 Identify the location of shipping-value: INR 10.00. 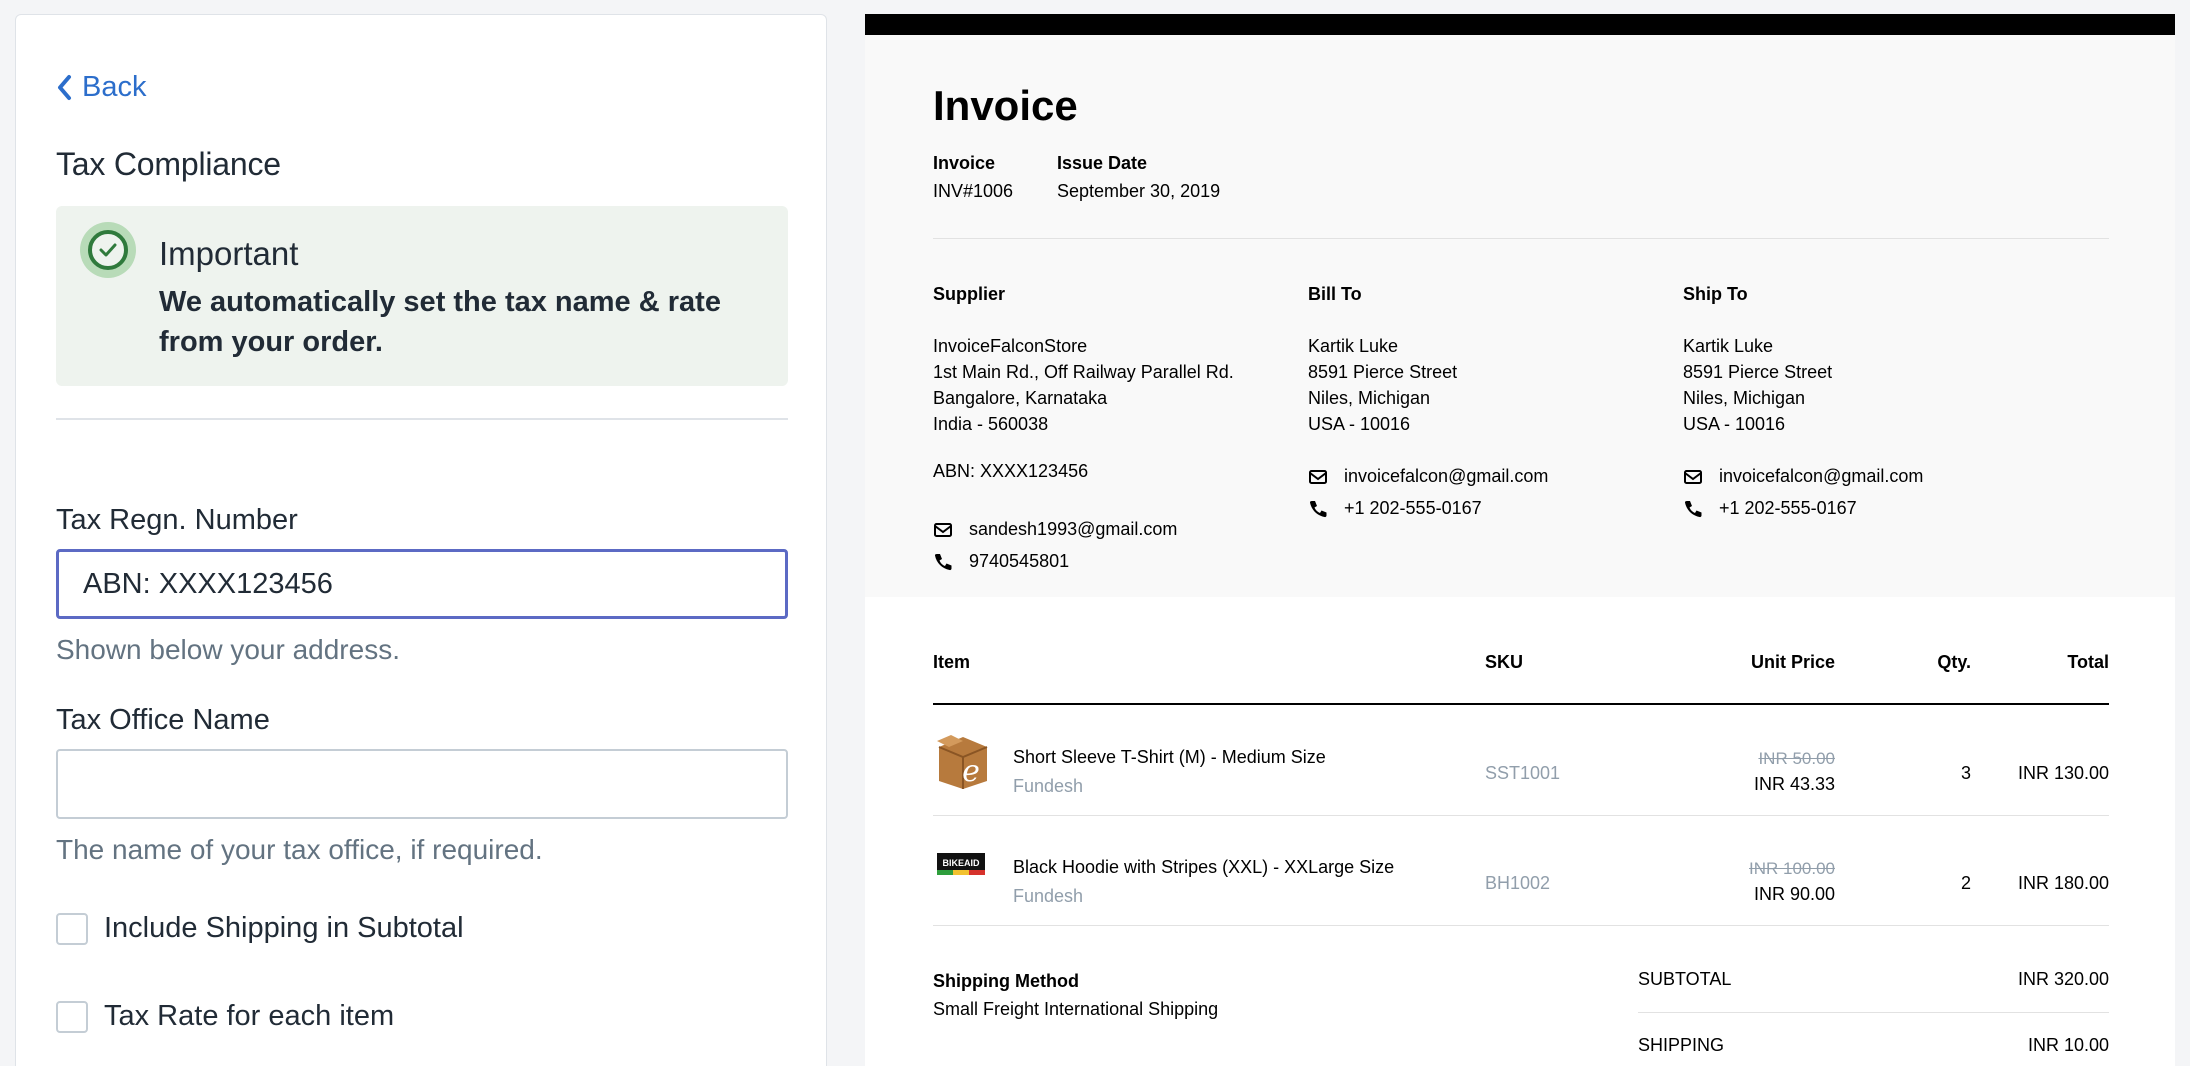
(2068, 1045).